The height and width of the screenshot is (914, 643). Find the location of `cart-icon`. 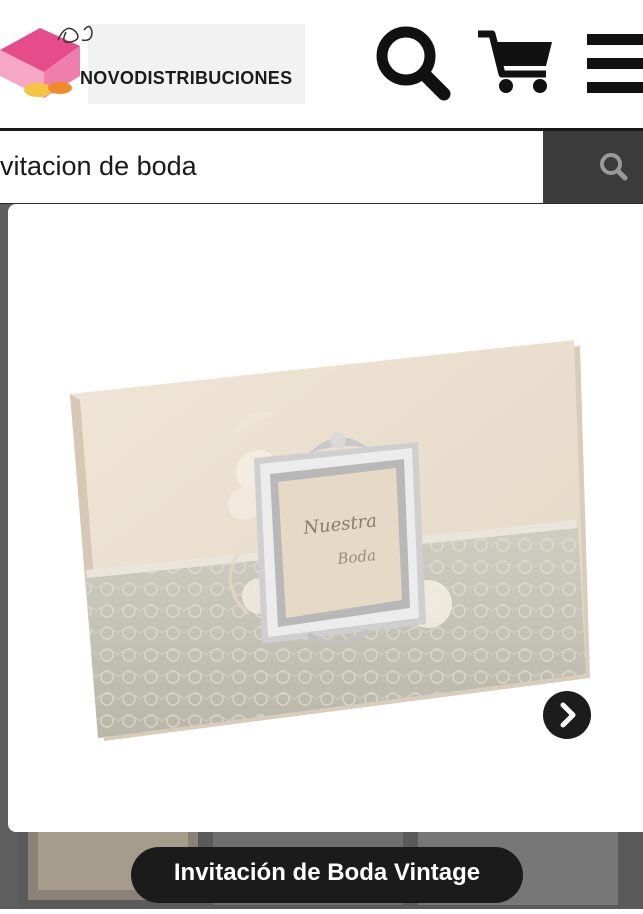

cart-icon is located at coordinates (515, 61).